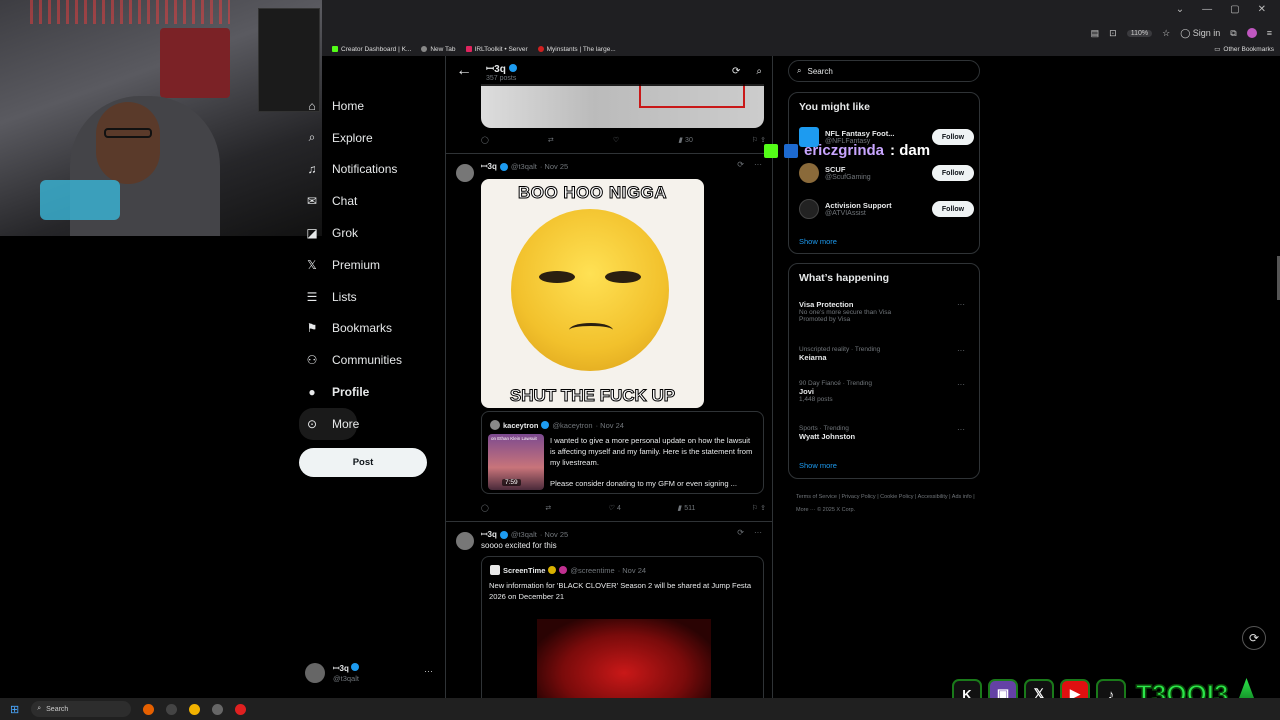 The height and width of the screenshot is (720, 1280). What do you see at coordinates (1251, 33) in the screenshot?
I see `profile-icon` at bounding box center [1251, 33].